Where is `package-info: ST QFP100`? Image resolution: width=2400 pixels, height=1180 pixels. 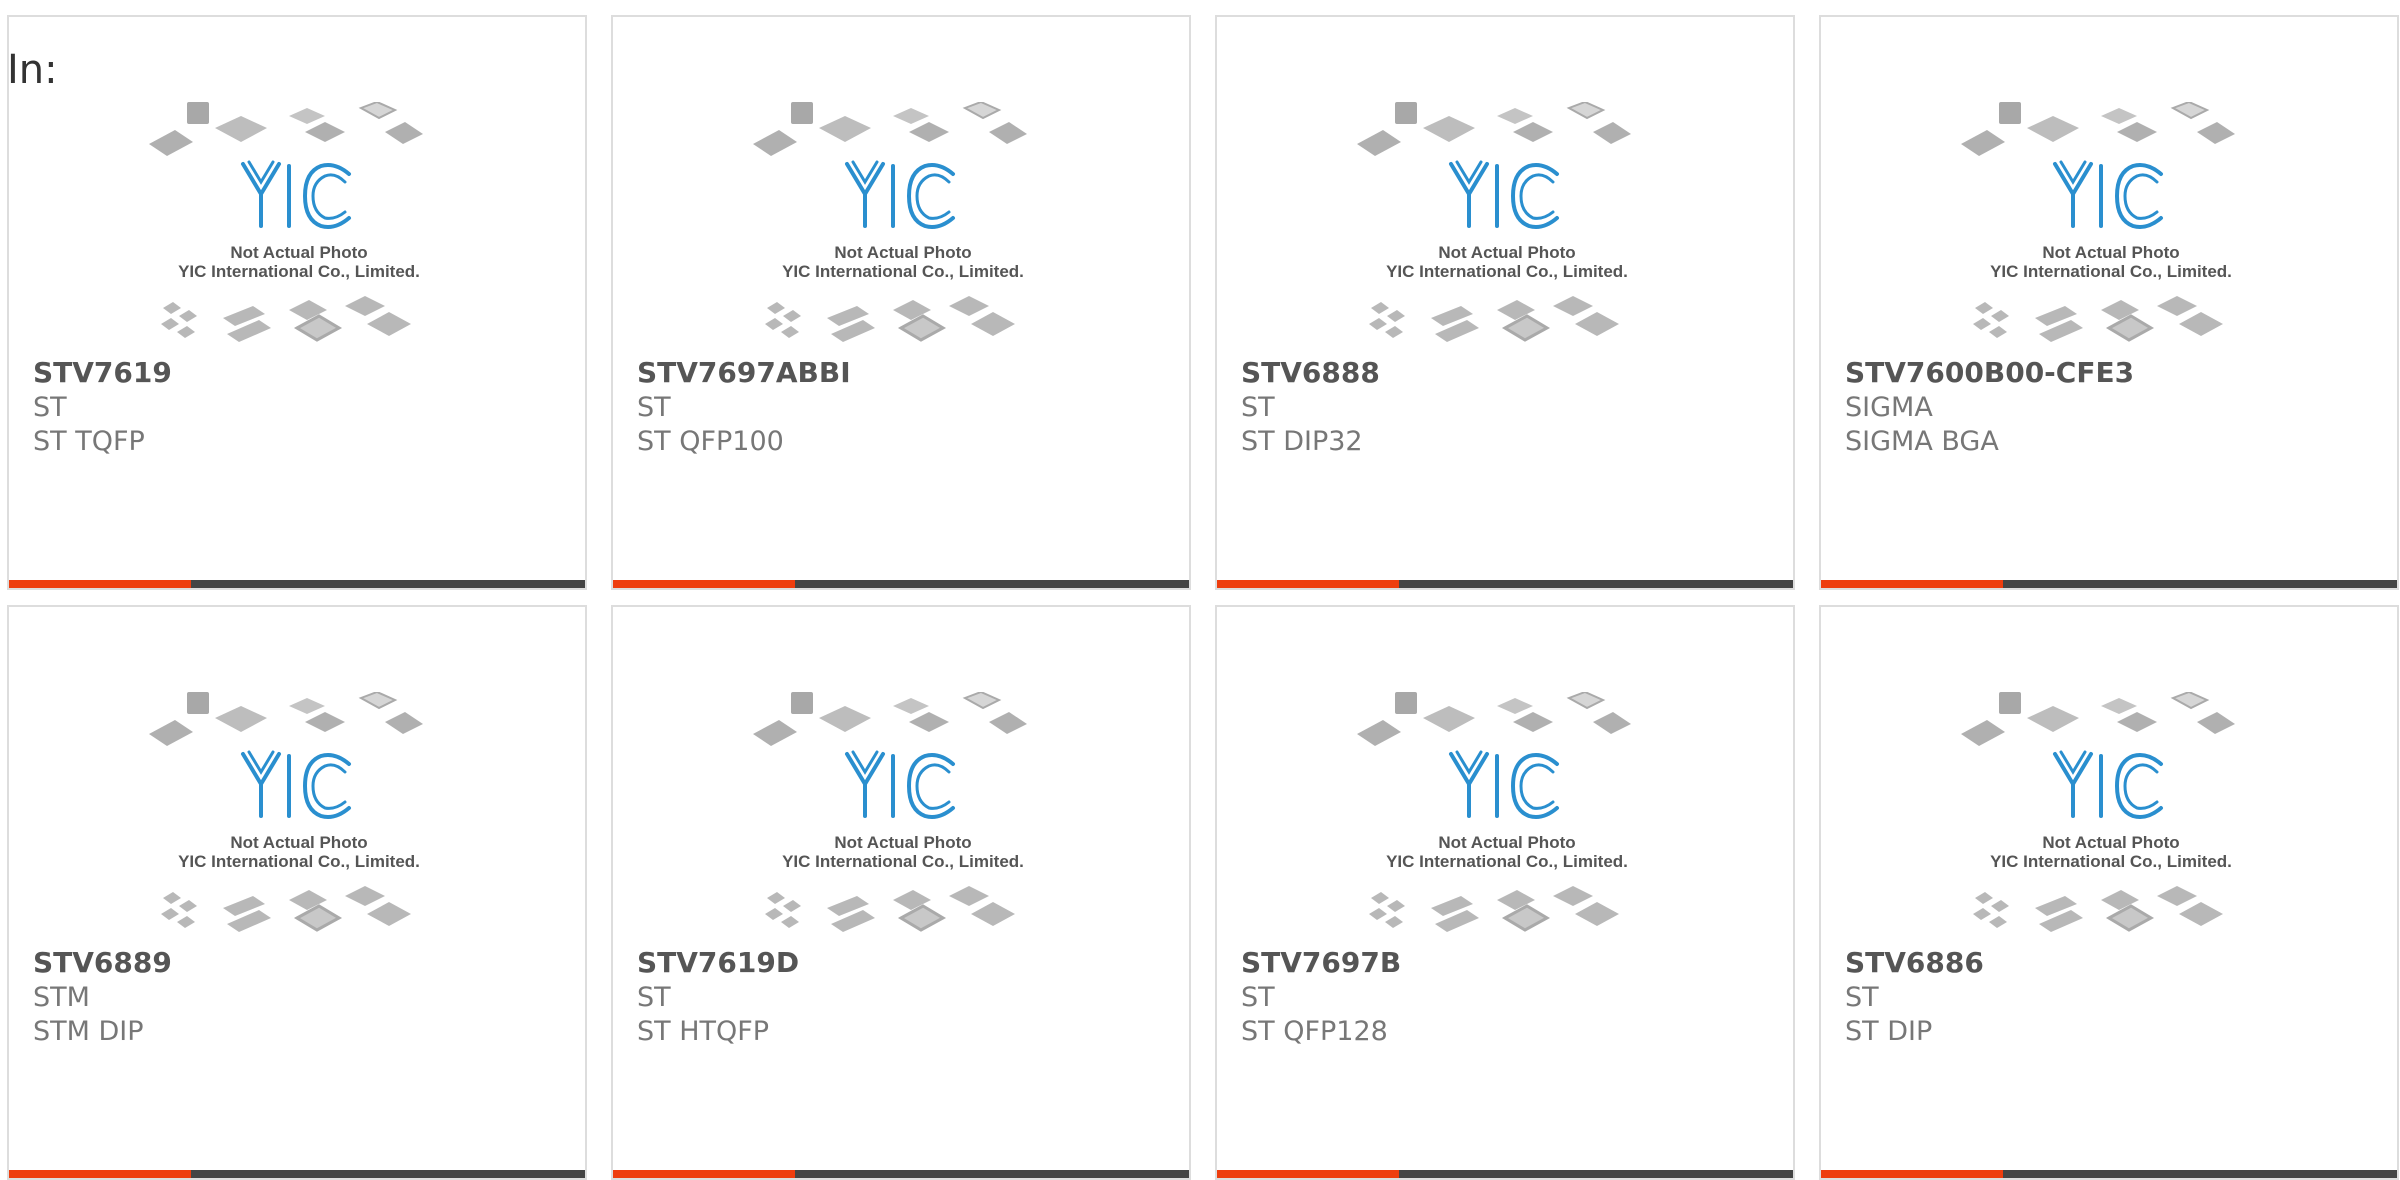 package-info: ST QFP100 is located at coordinates (710, 441).